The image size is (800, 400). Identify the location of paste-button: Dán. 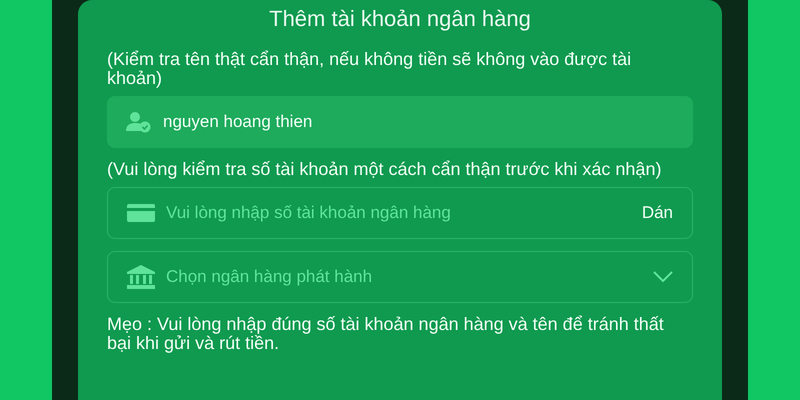
(657, 213).